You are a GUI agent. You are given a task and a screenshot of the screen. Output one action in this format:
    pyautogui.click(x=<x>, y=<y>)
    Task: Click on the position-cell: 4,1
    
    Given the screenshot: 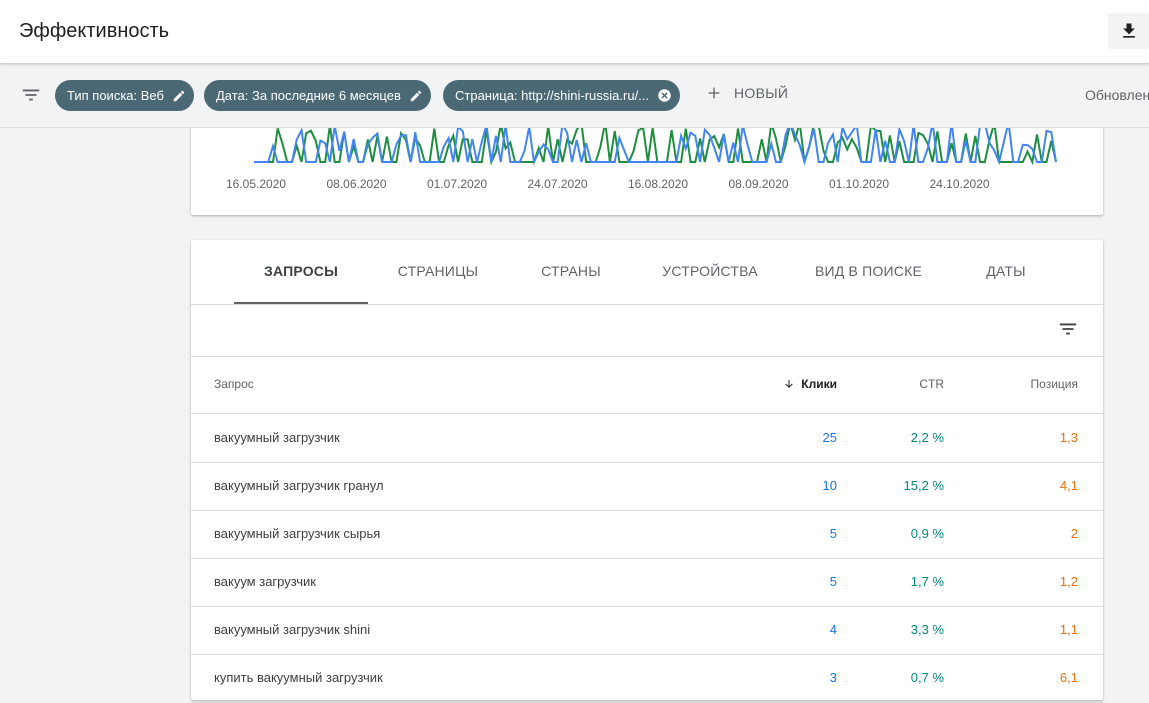 What is the action you would take?
    pyautogui.click(x=1068, y=485)
    